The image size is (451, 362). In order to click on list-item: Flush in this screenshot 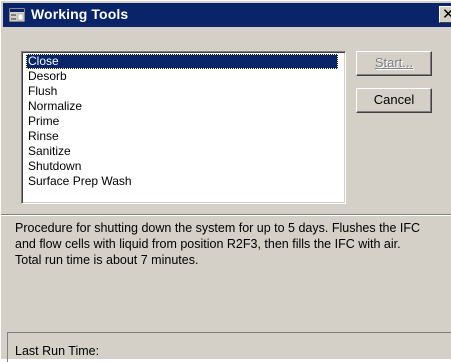, I will do `click(42, 91)`.